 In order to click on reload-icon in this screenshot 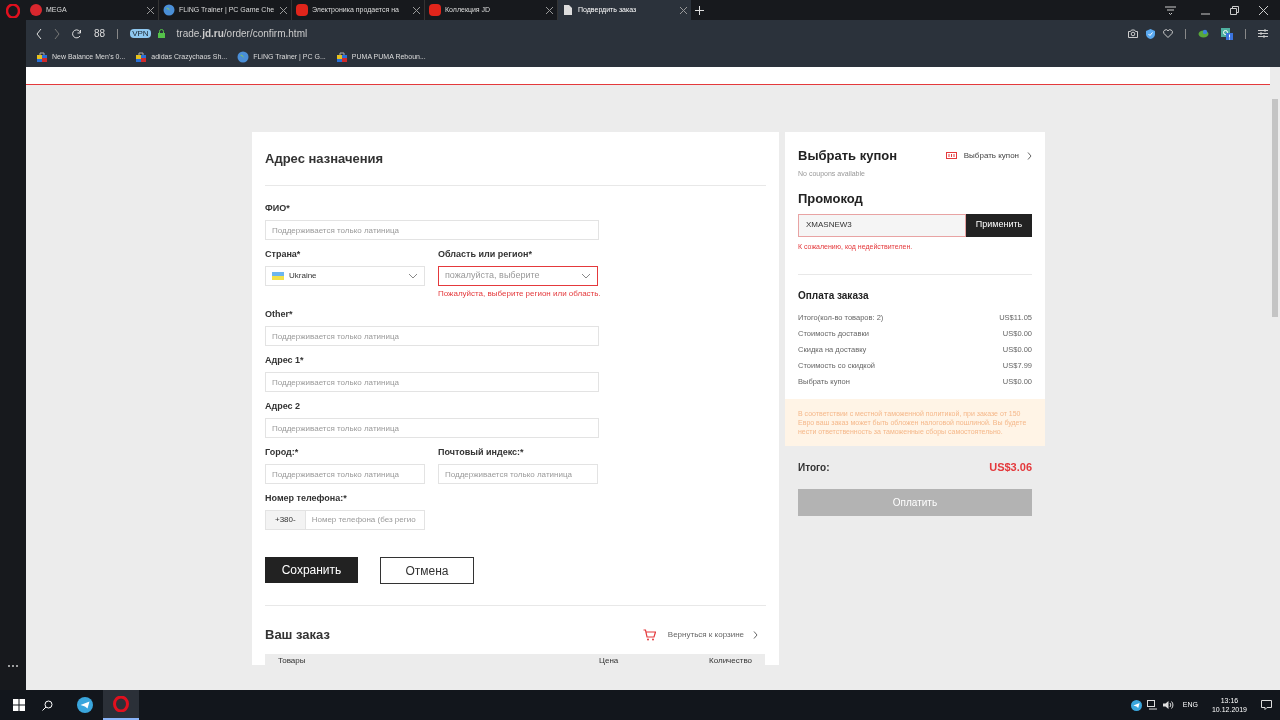, I will do `click(77, 33)`.